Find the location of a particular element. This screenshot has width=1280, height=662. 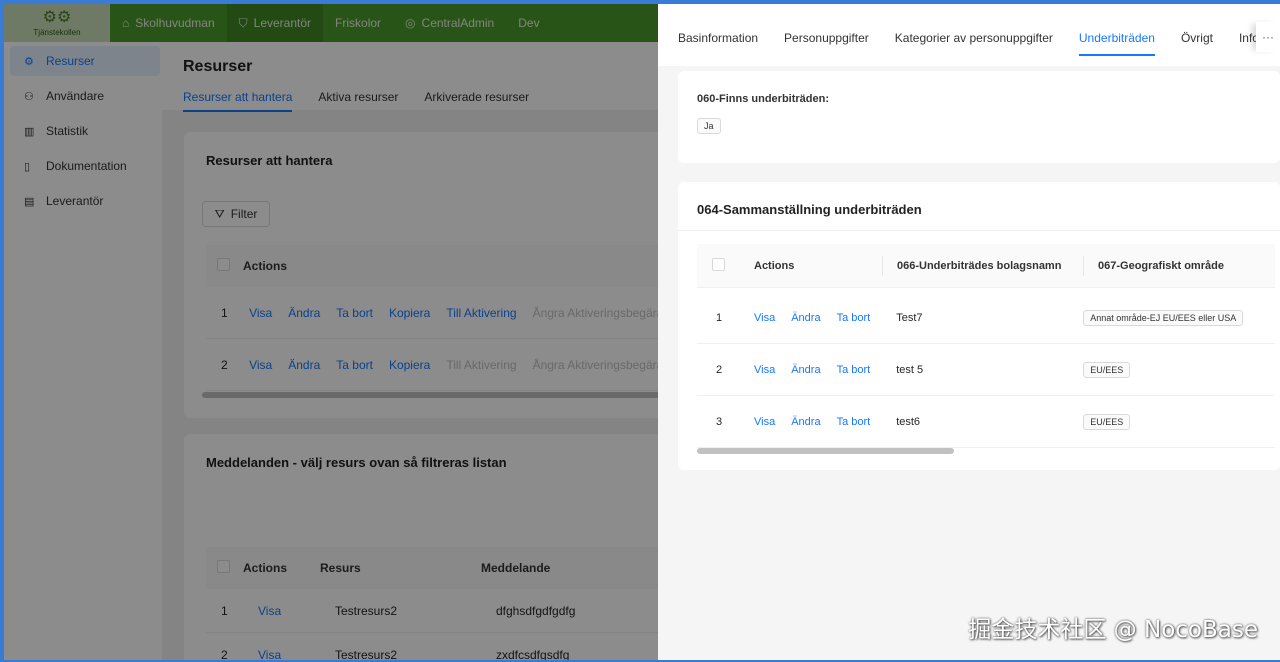

sidebar-item-statistik: ▥ Statistik is located at coordinates (85, 131).